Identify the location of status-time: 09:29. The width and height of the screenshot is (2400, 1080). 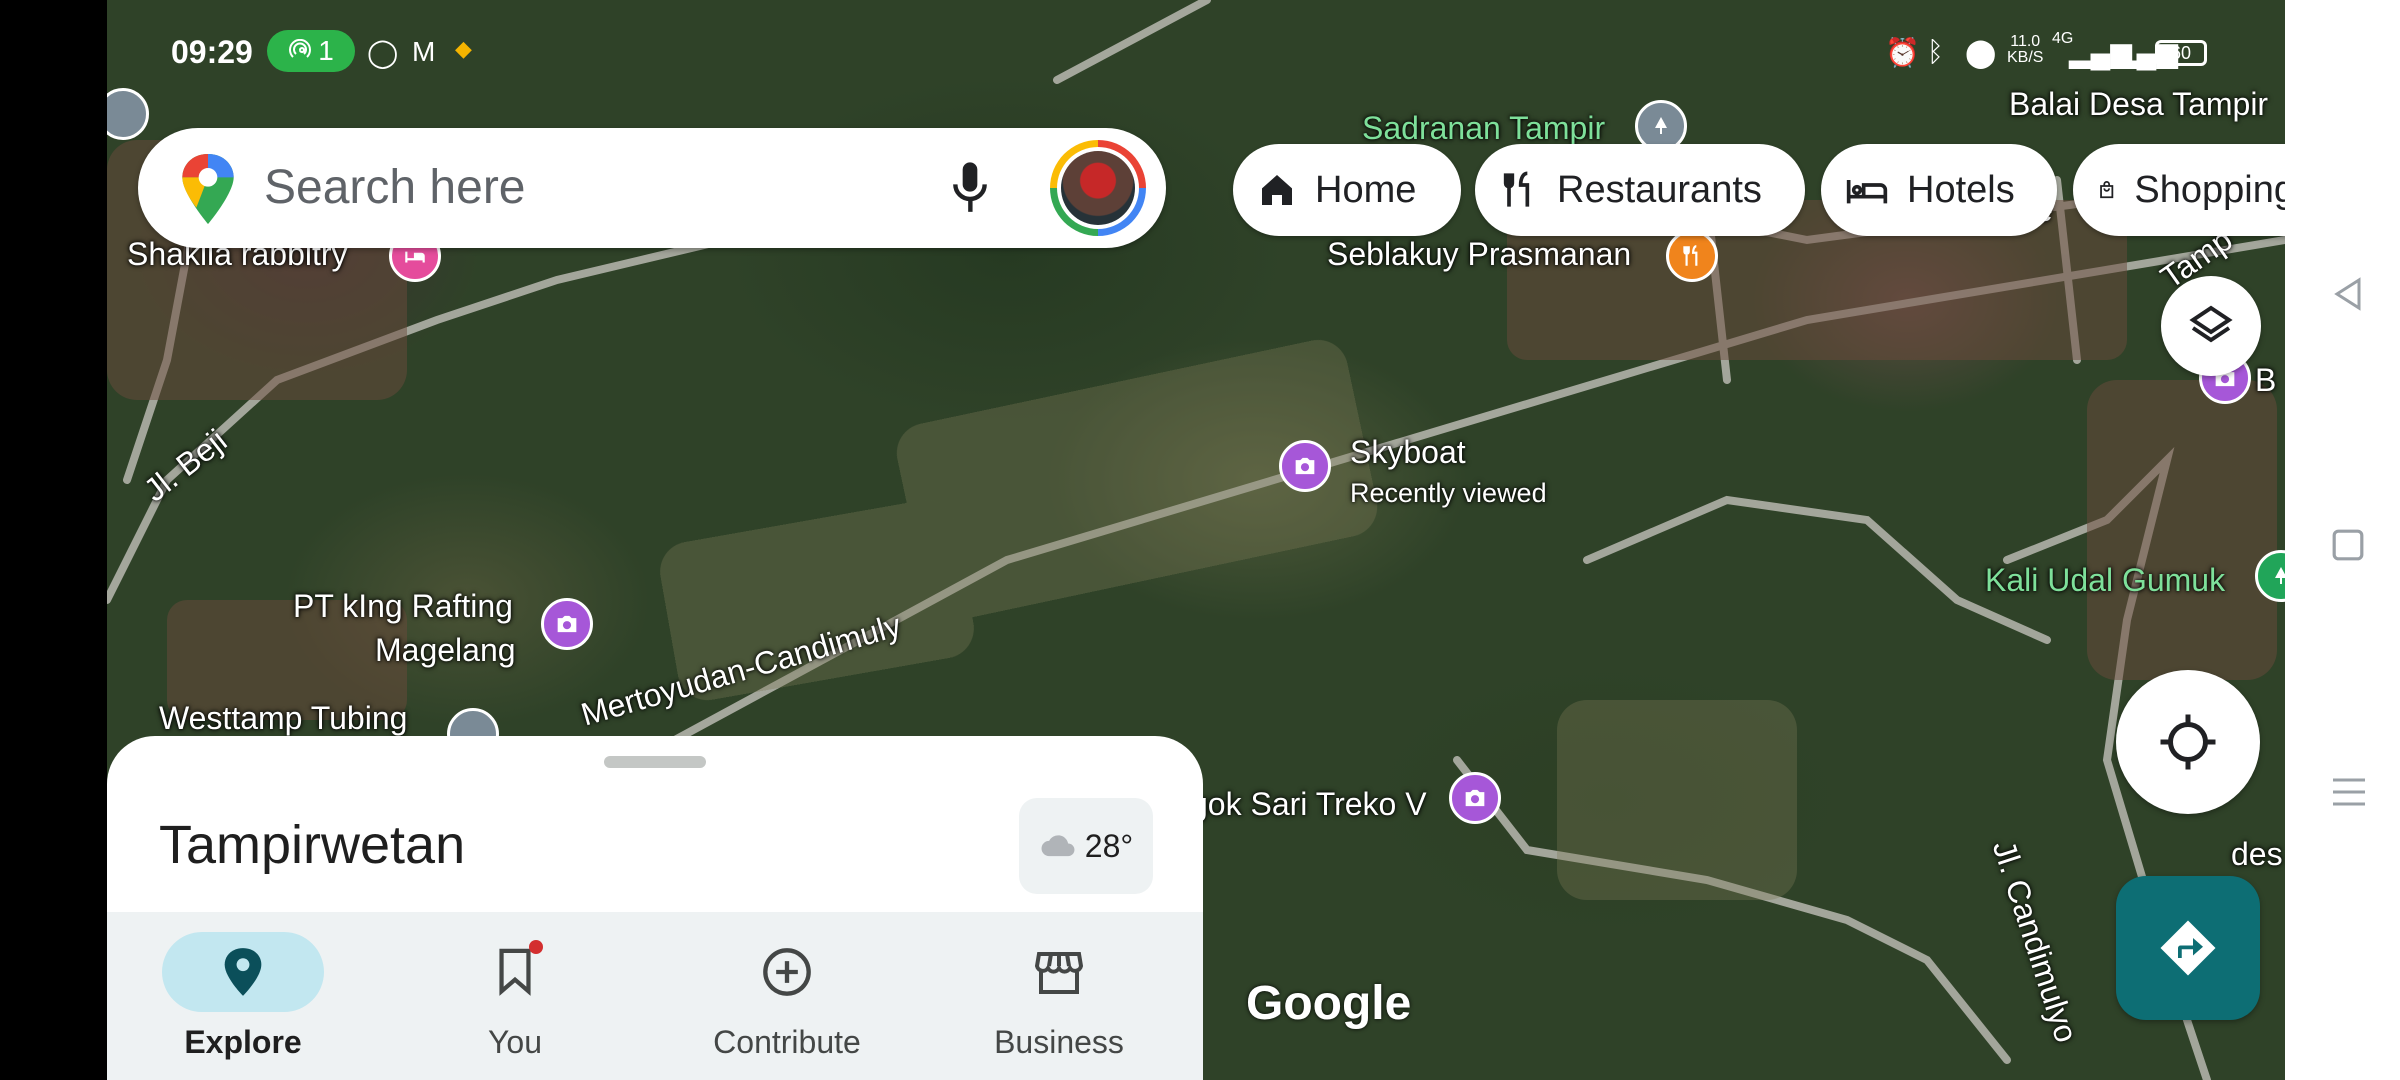
(212, 52).